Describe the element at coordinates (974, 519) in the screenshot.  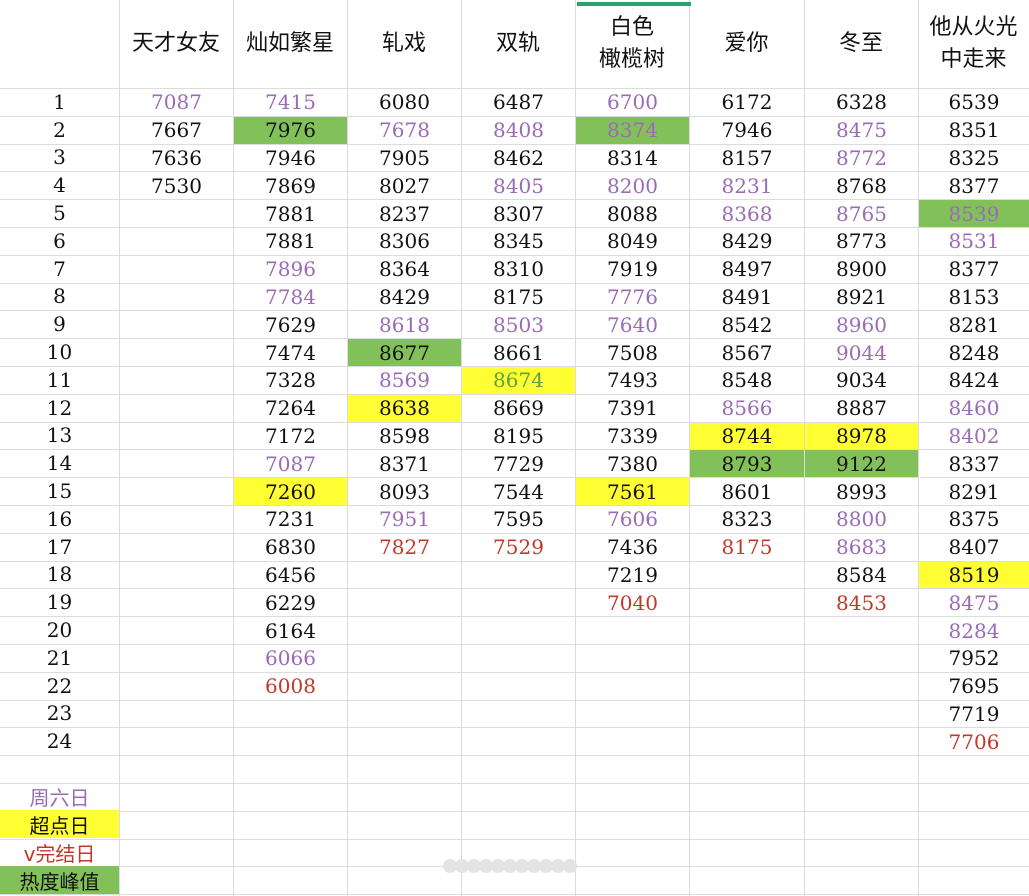
I see `data-cell: 8375` at that location.